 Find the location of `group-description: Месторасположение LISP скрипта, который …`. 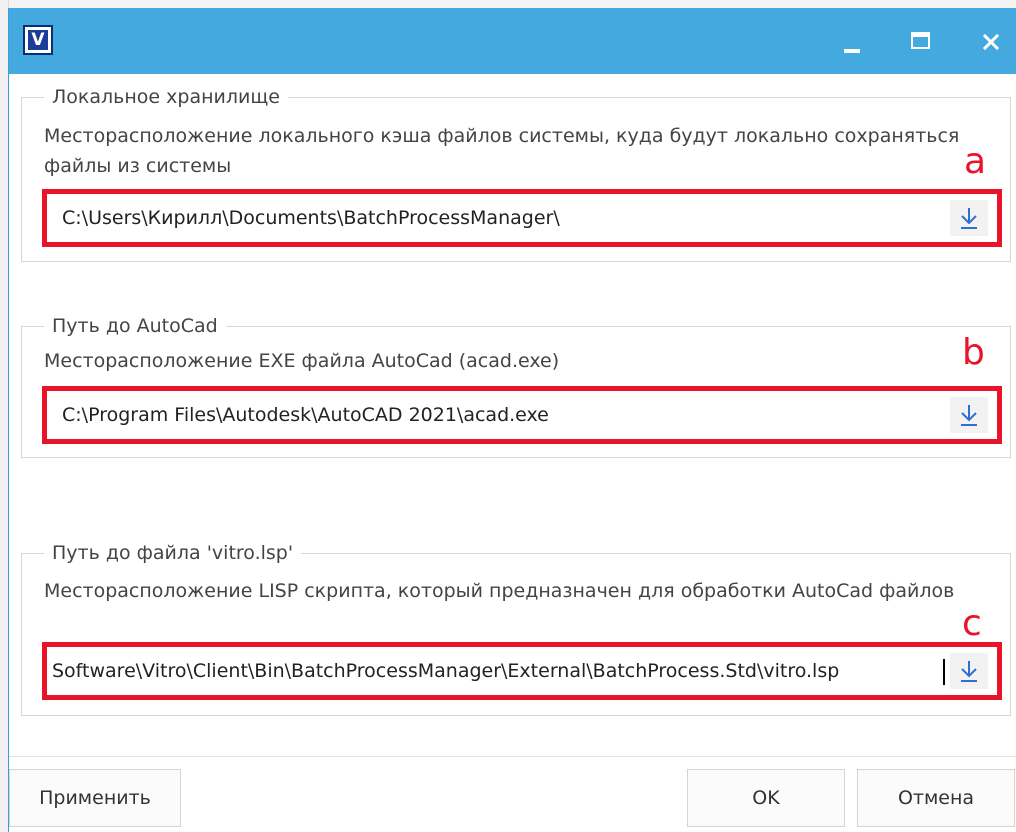

group-description: Месторасположение LISP скрипта, который … is located at coordinates (499, 591).